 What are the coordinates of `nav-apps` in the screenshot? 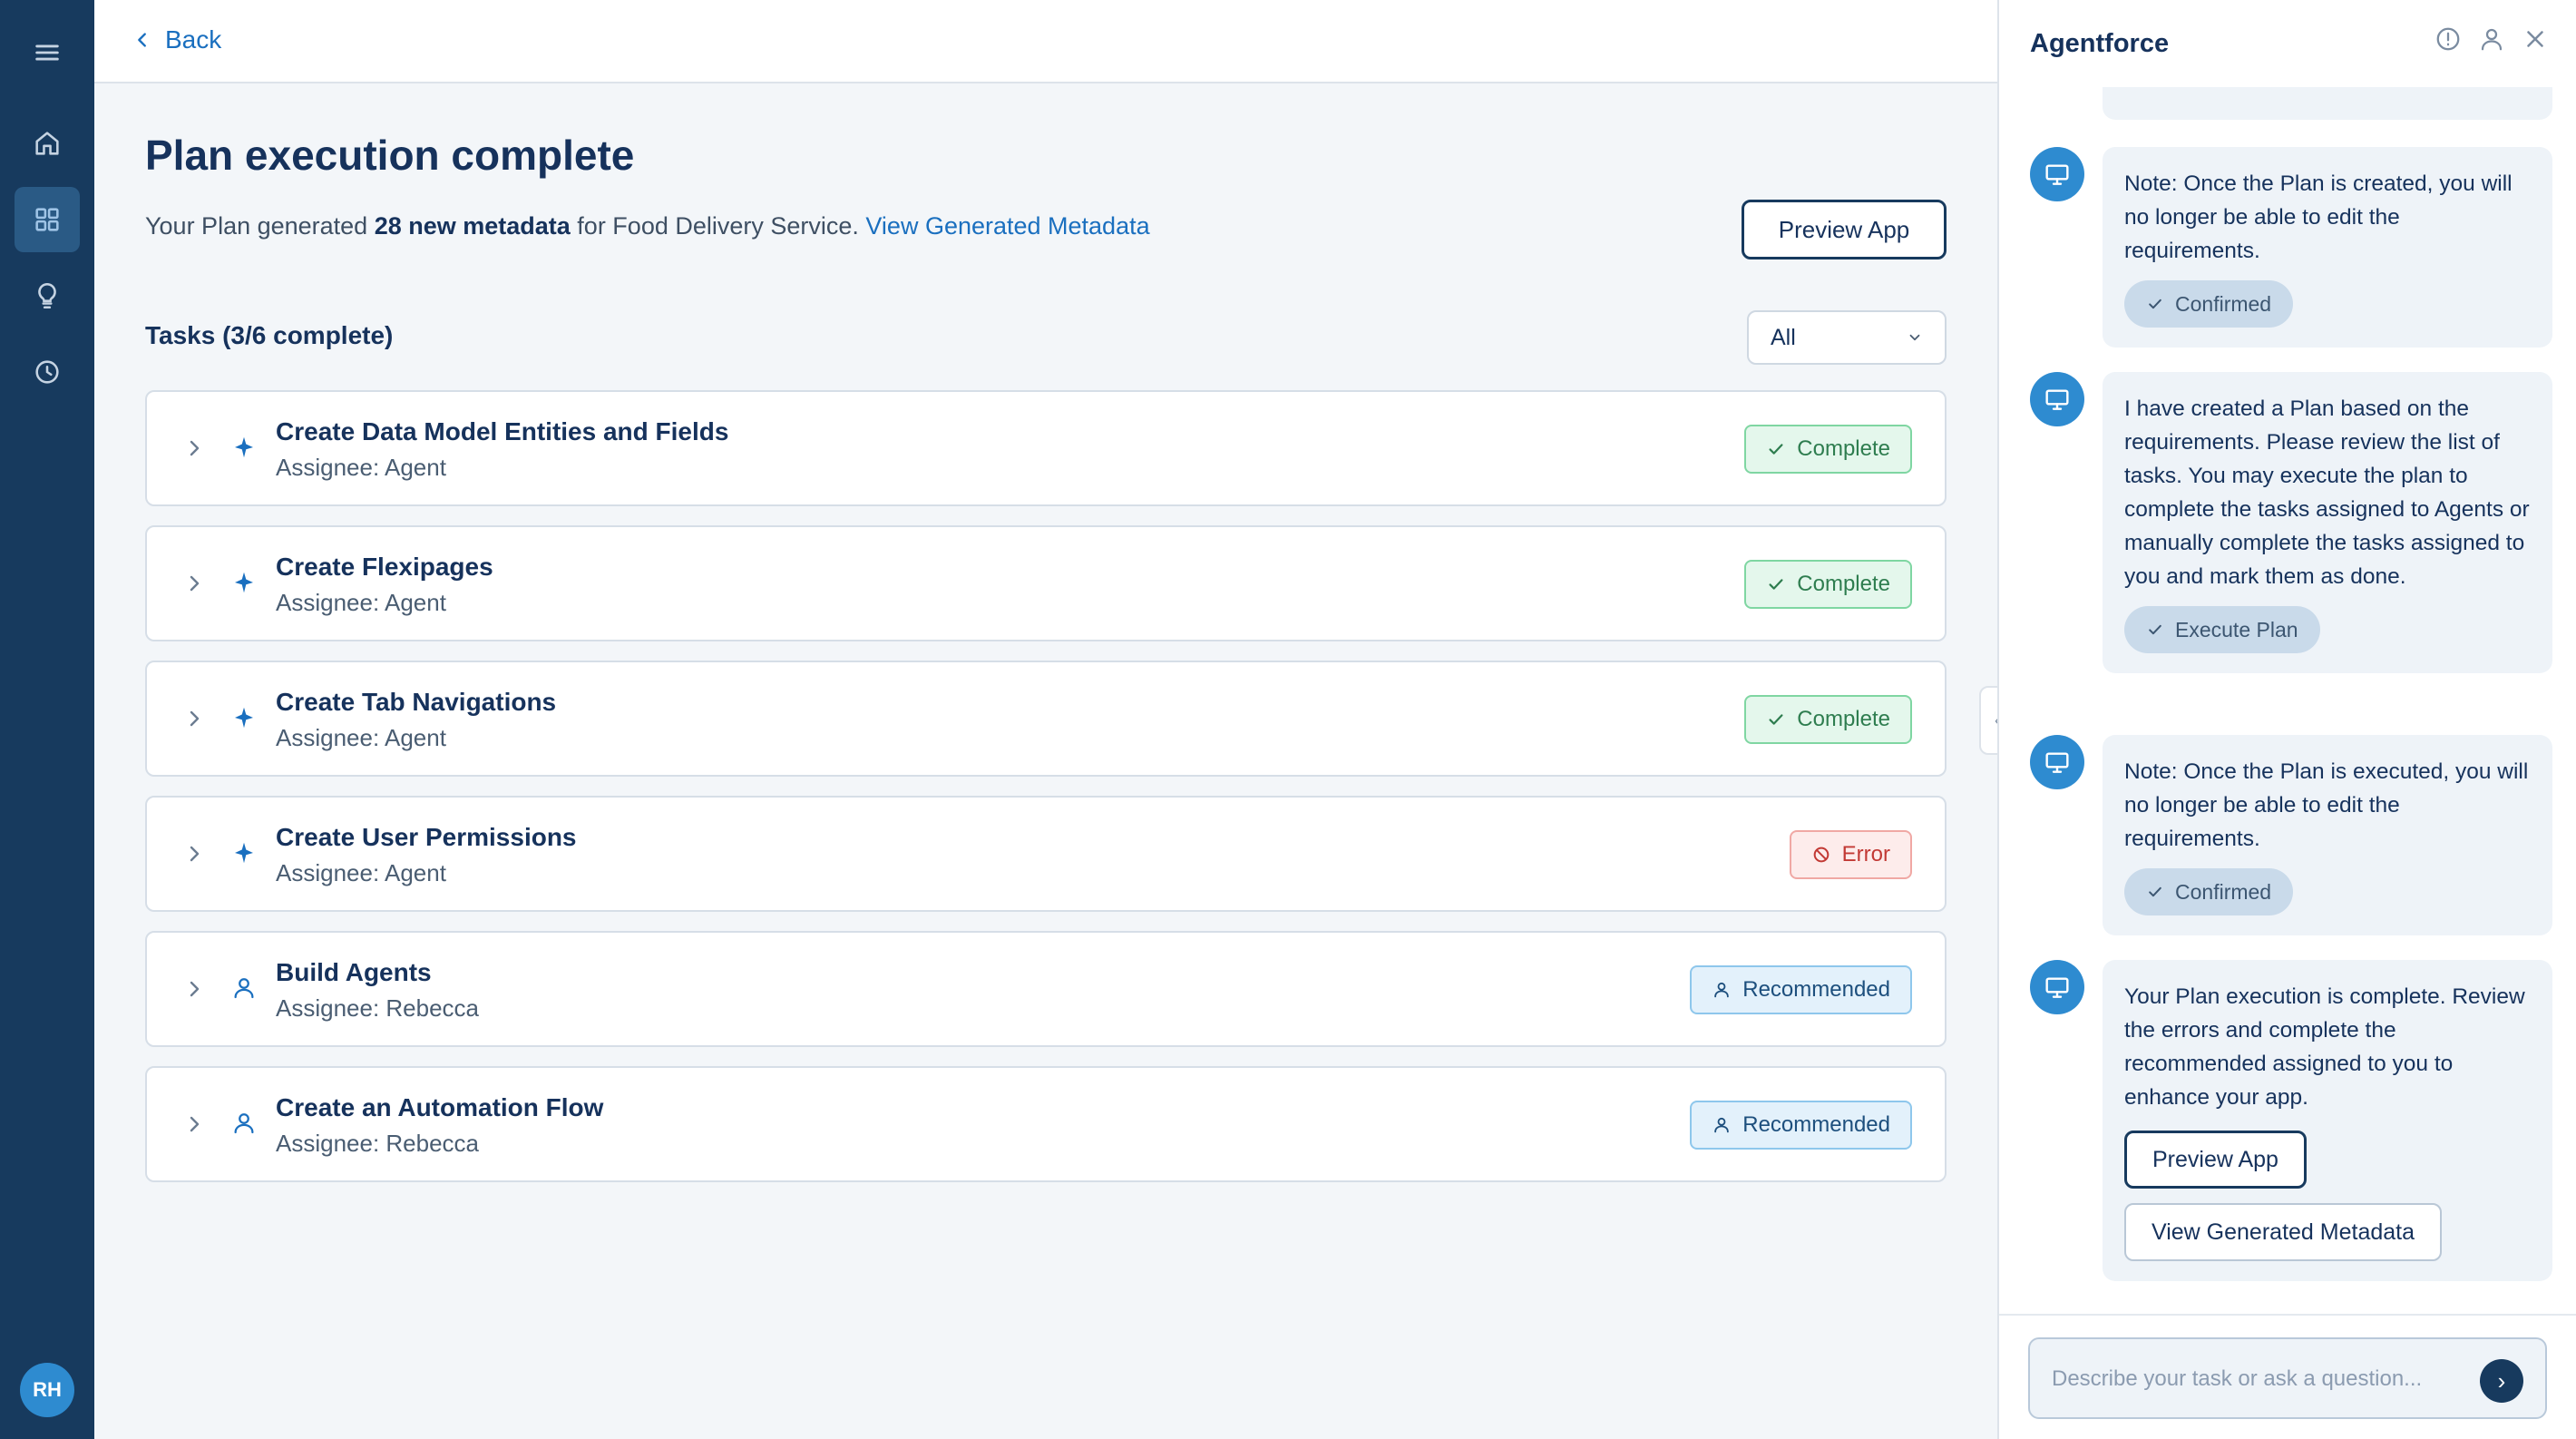 It's located at (47, 219).